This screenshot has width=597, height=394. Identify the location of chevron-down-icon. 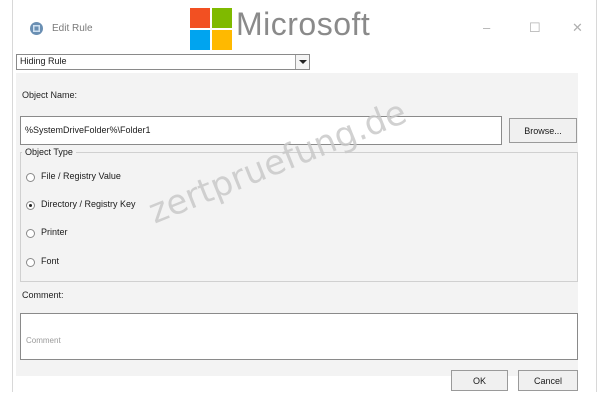
(302, 62).